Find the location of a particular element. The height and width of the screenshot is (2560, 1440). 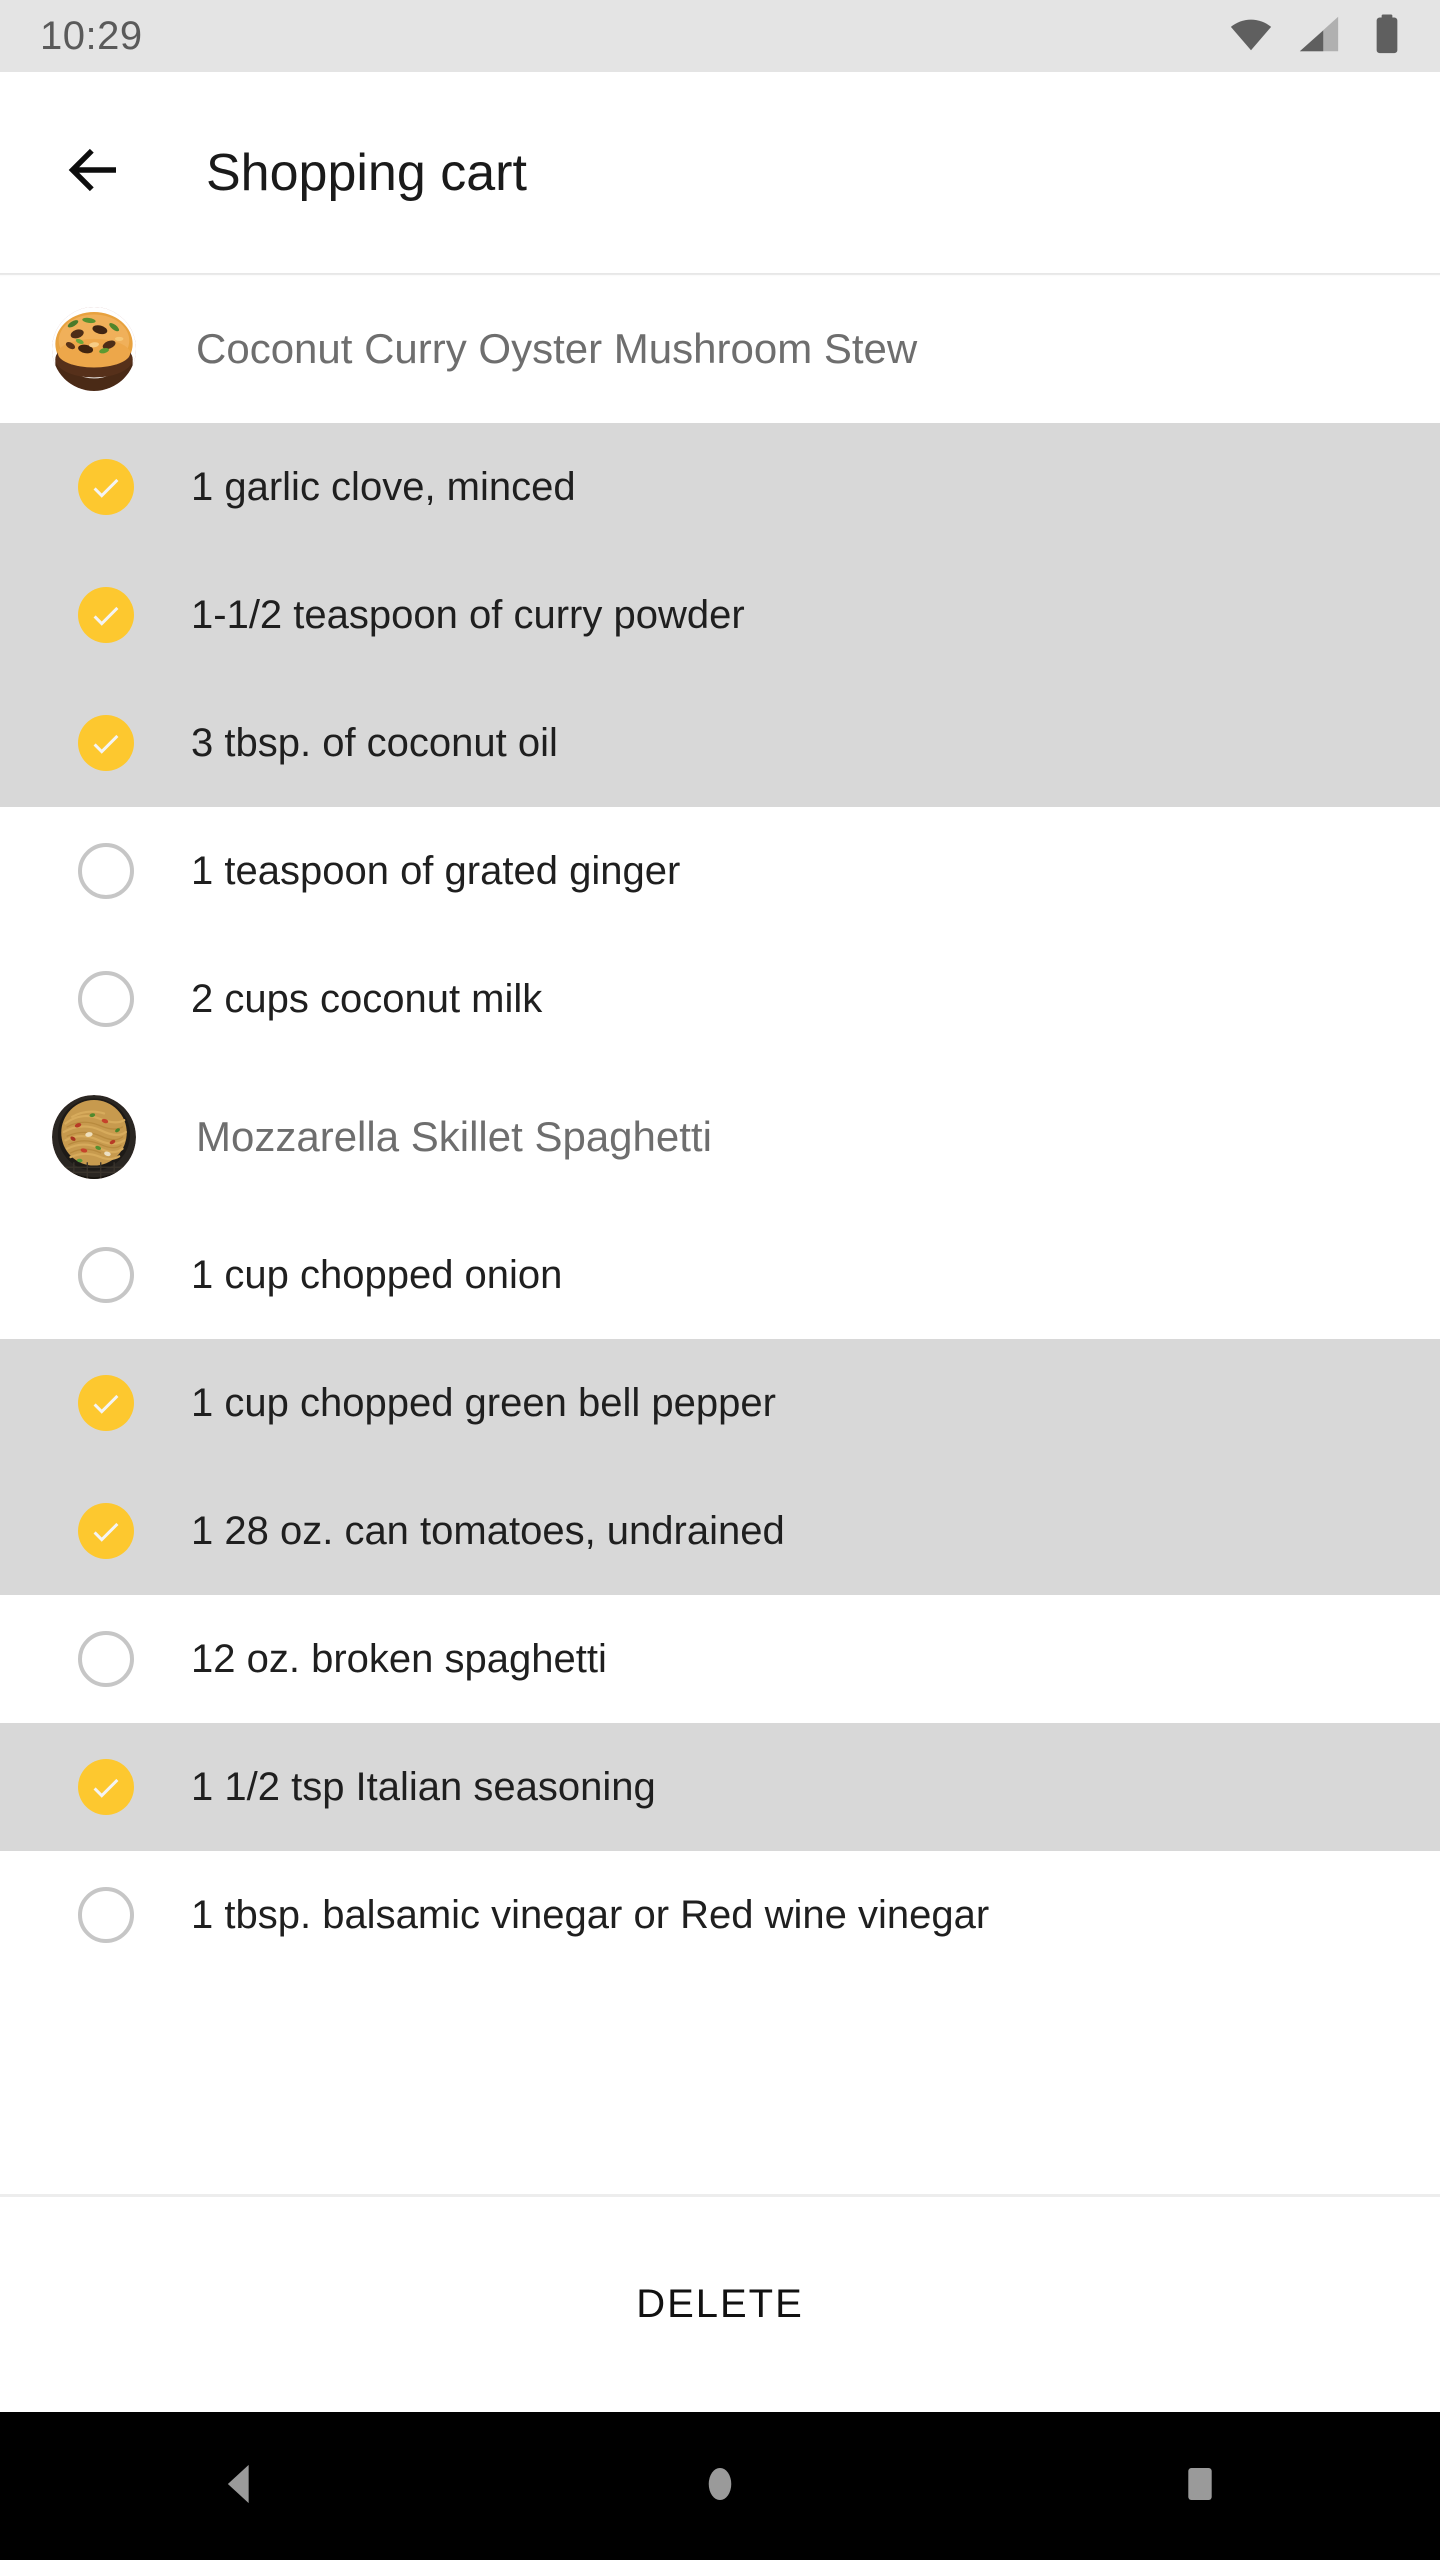

back-arrow-icon is located at coordinates (94, 172).